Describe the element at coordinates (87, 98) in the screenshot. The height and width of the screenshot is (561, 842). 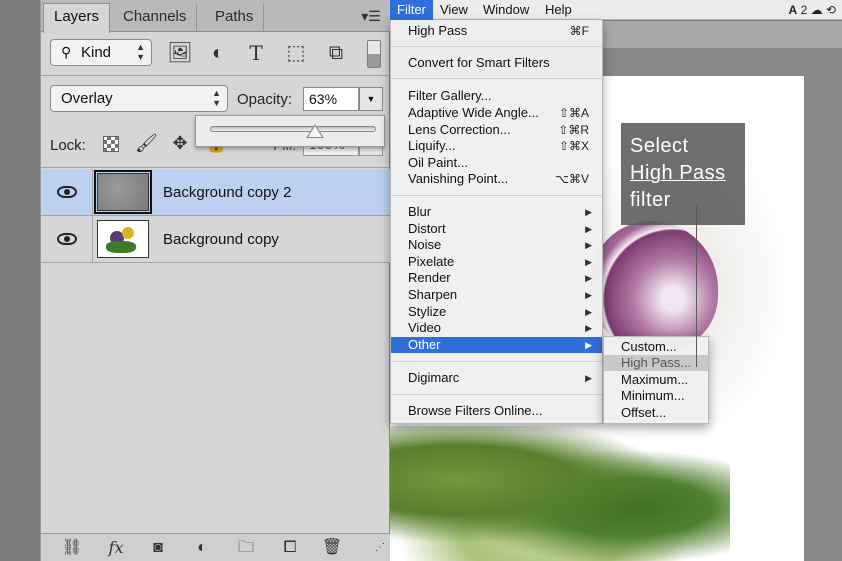
I see `blend-mode-value: Overlay` at that location.